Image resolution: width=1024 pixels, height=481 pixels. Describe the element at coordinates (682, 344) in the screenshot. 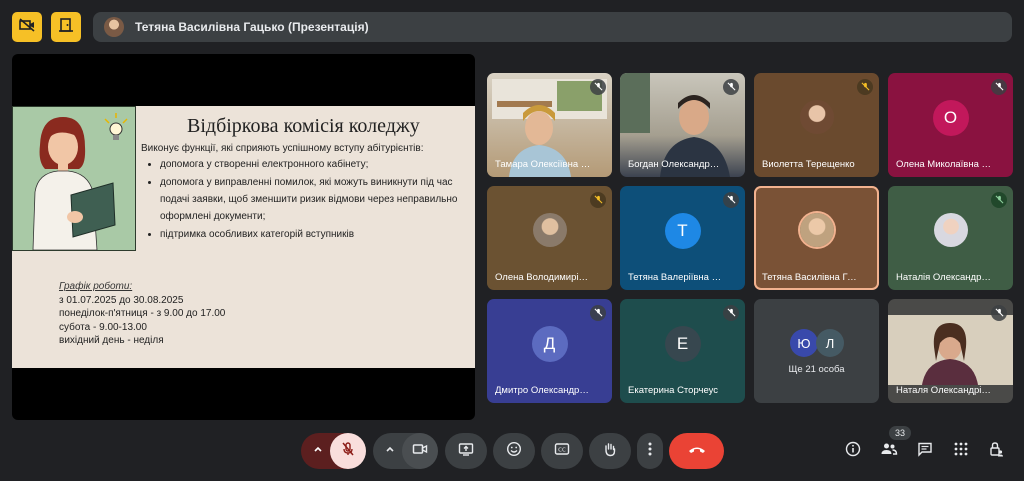

I see `participant-avatar: Е` at that location.